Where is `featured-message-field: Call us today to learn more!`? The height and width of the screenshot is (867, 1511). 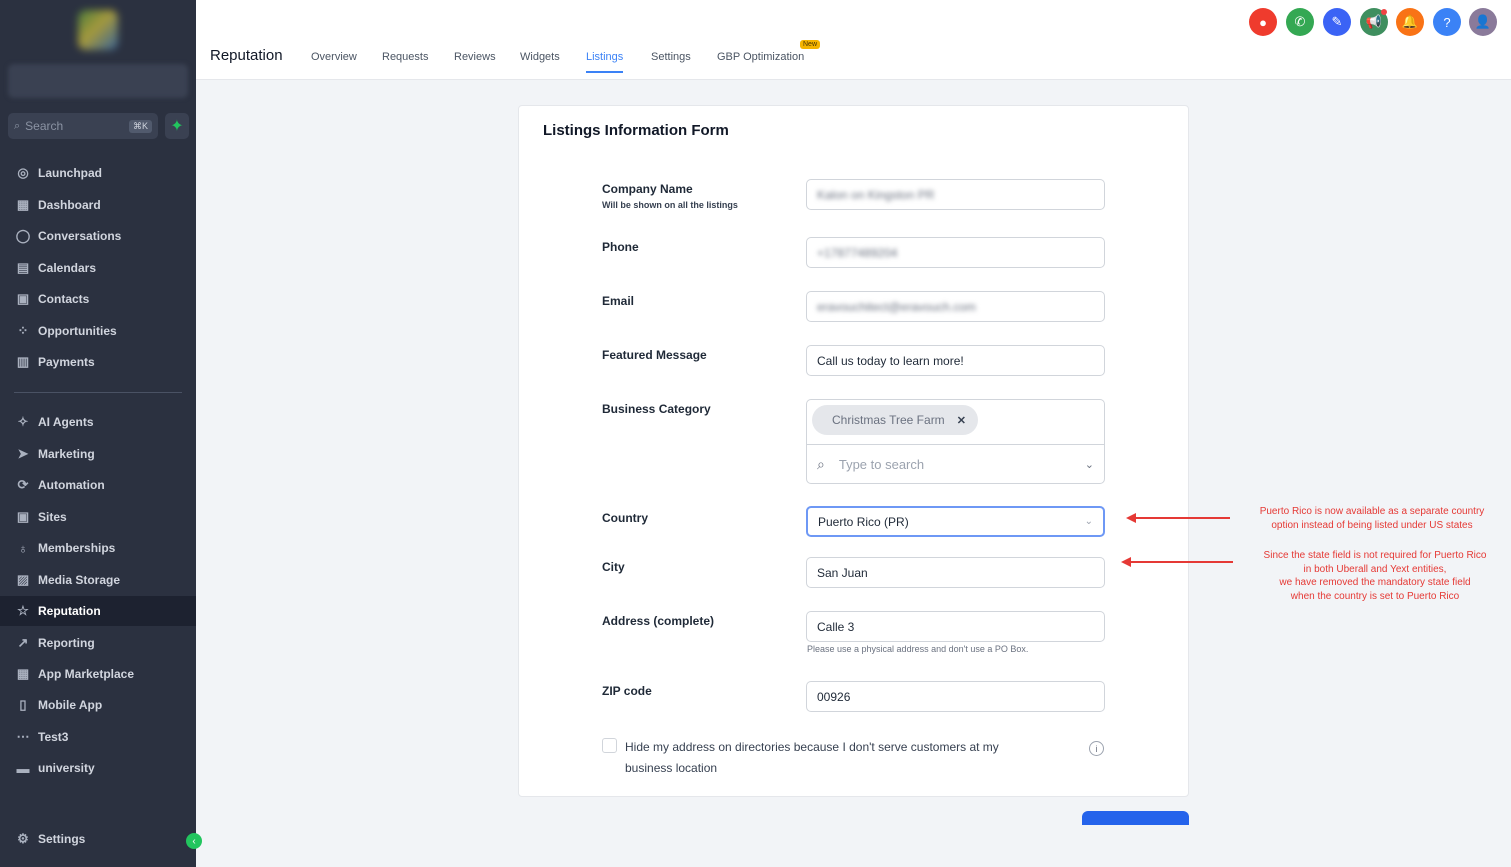 featured-message-field: Call us today to learn more! is located at coordinates (955, 360).